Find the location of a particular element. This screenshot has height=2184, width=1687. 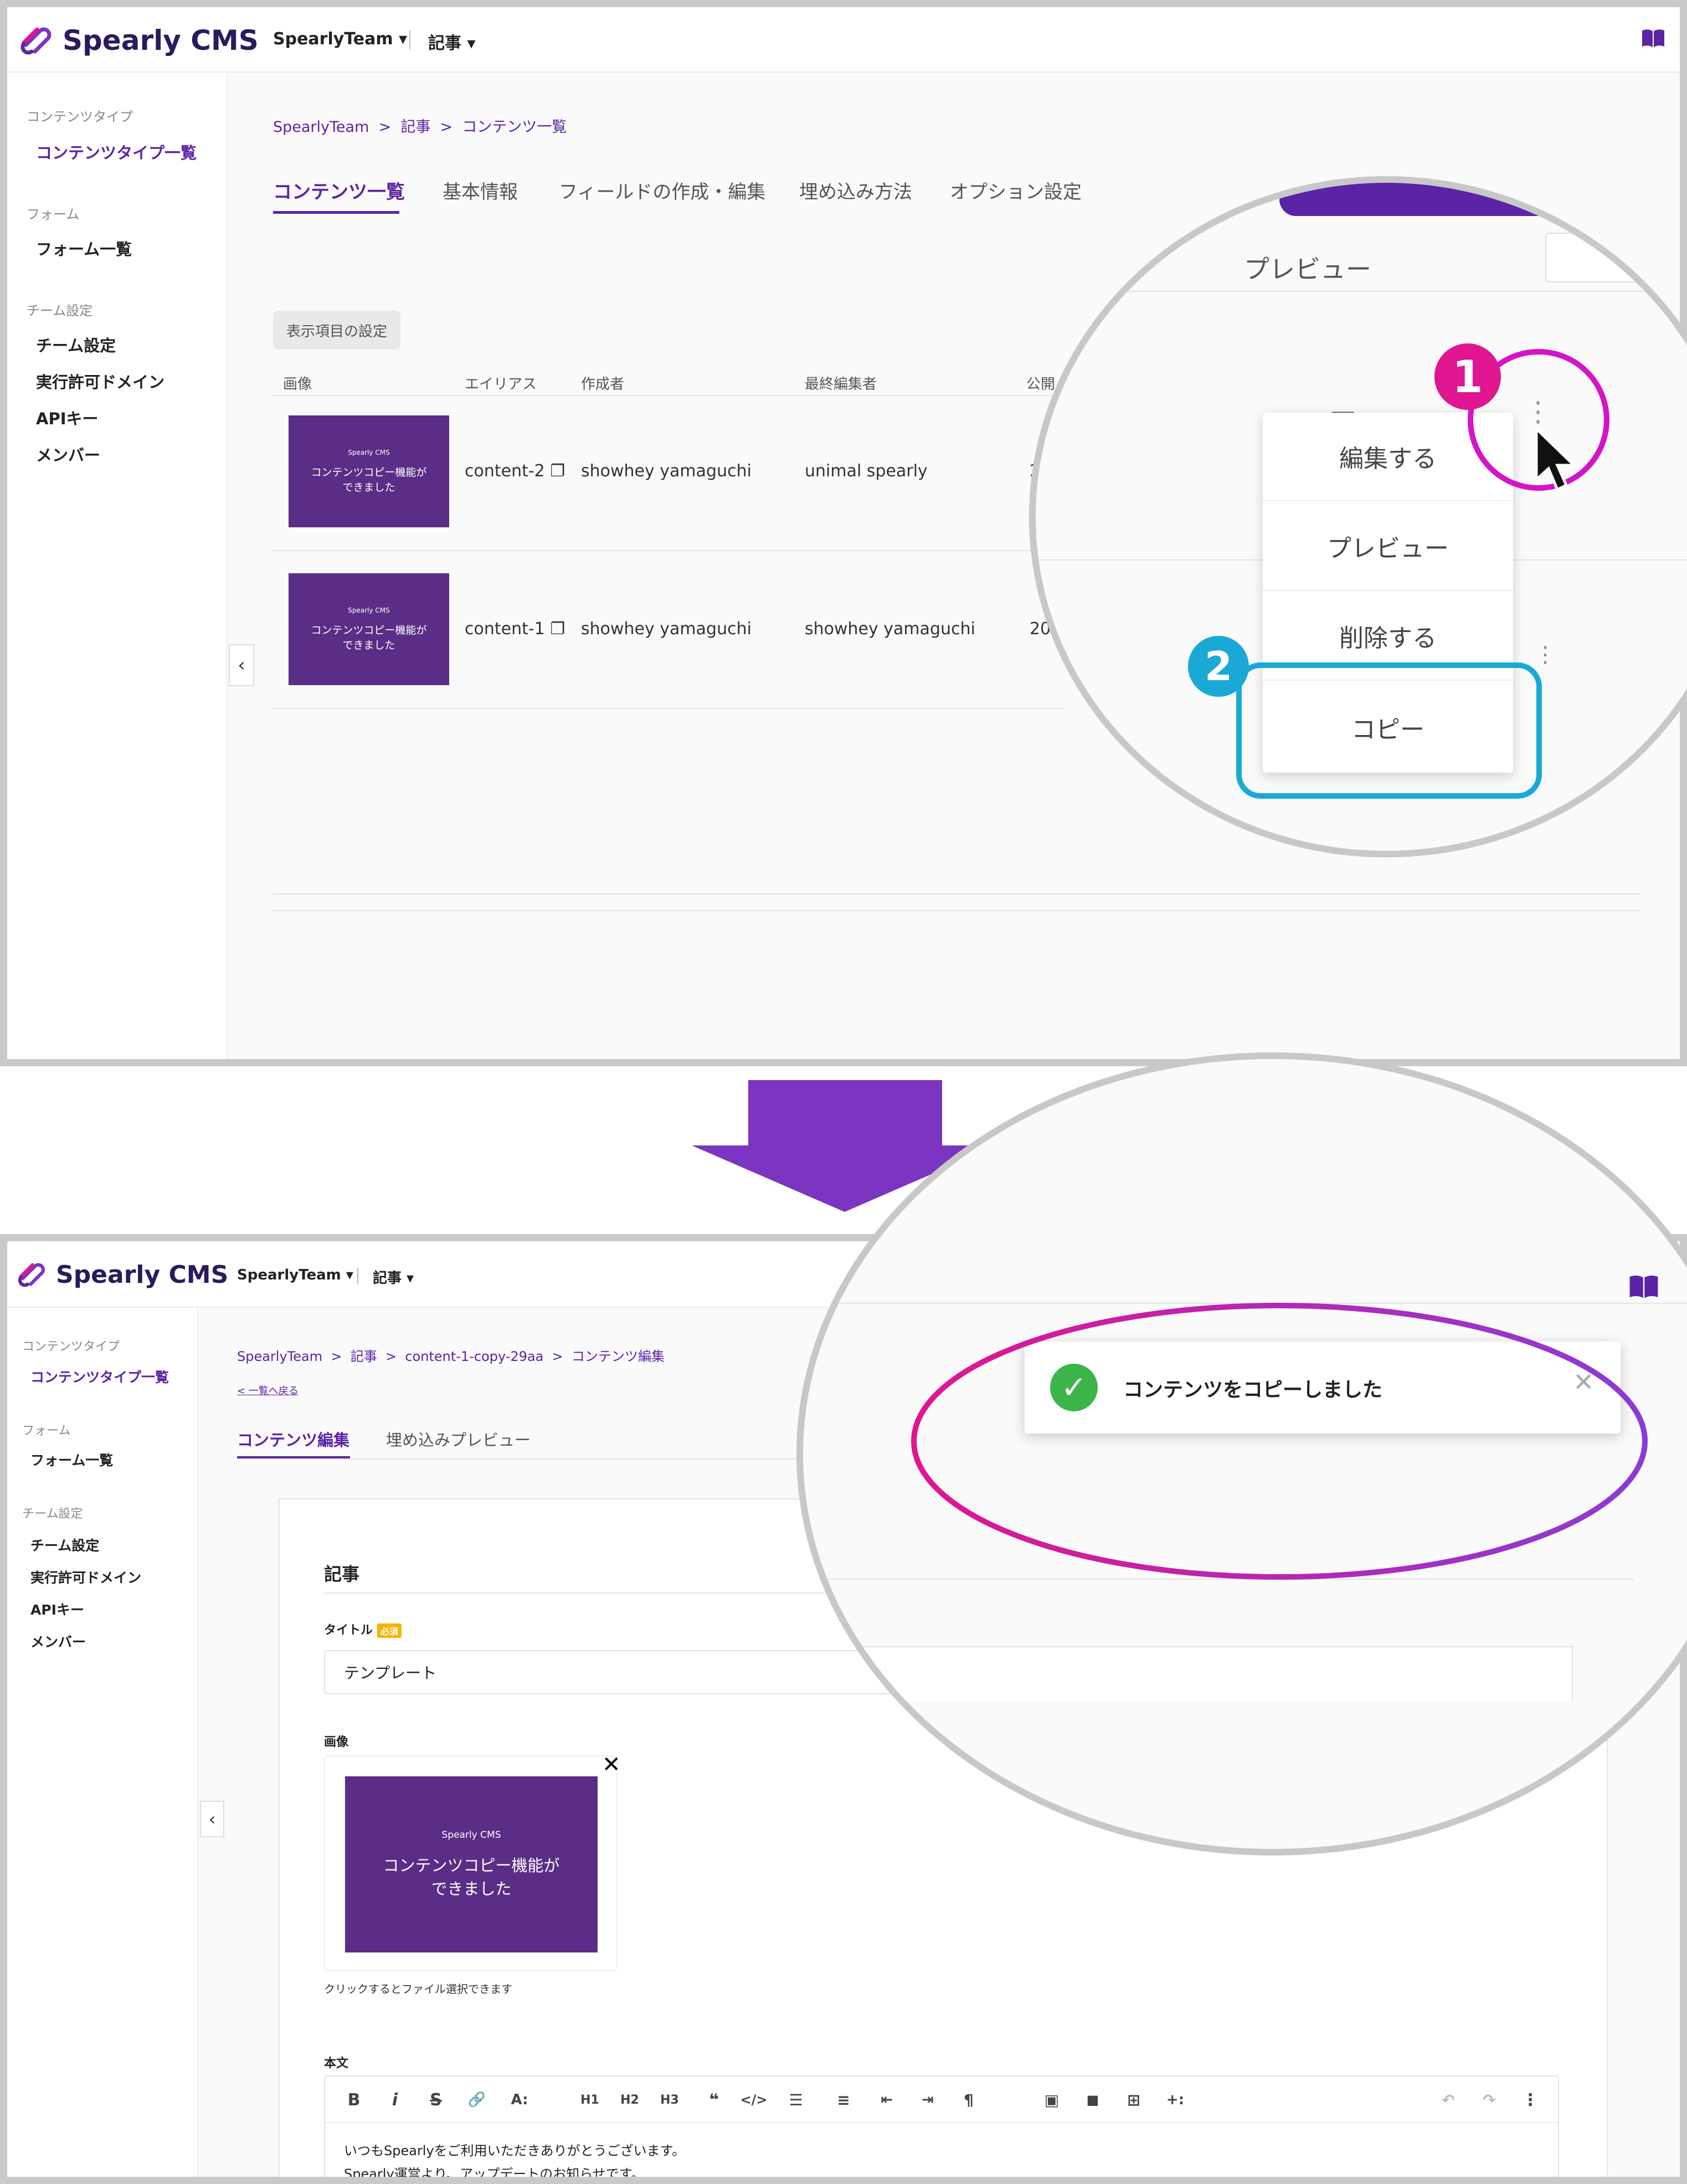

spearly-logo-icon is located at coordinates (31, 1275).